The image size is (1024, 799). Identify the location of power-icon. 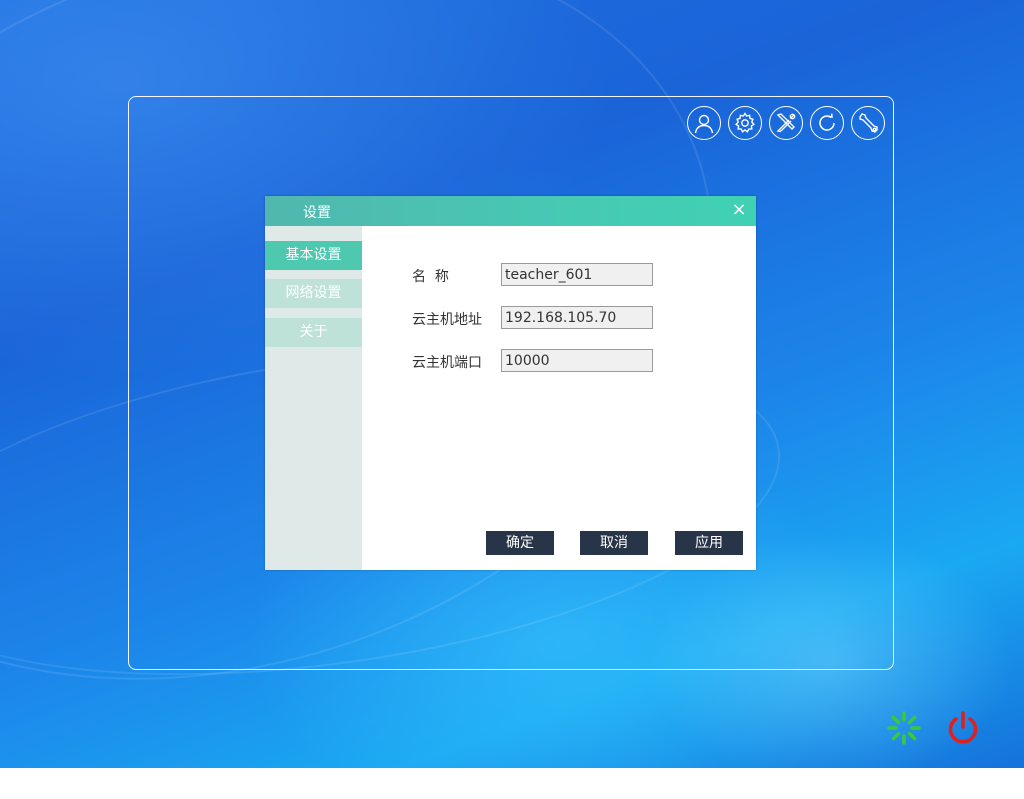
(963, 728).